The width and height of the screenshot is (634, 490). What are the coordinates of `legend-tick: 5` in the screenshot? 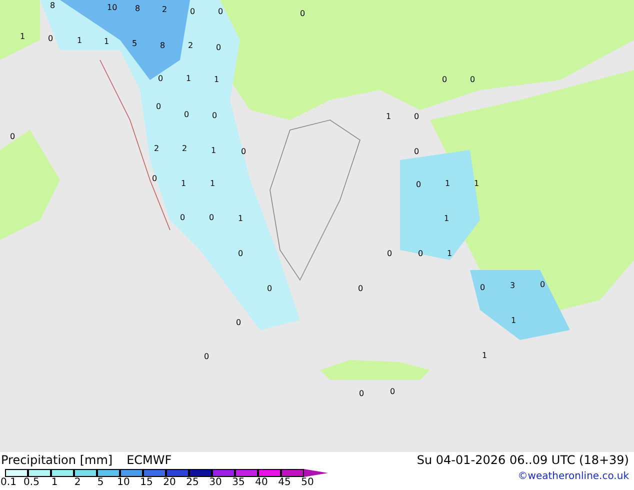 It's located at (100, 482).